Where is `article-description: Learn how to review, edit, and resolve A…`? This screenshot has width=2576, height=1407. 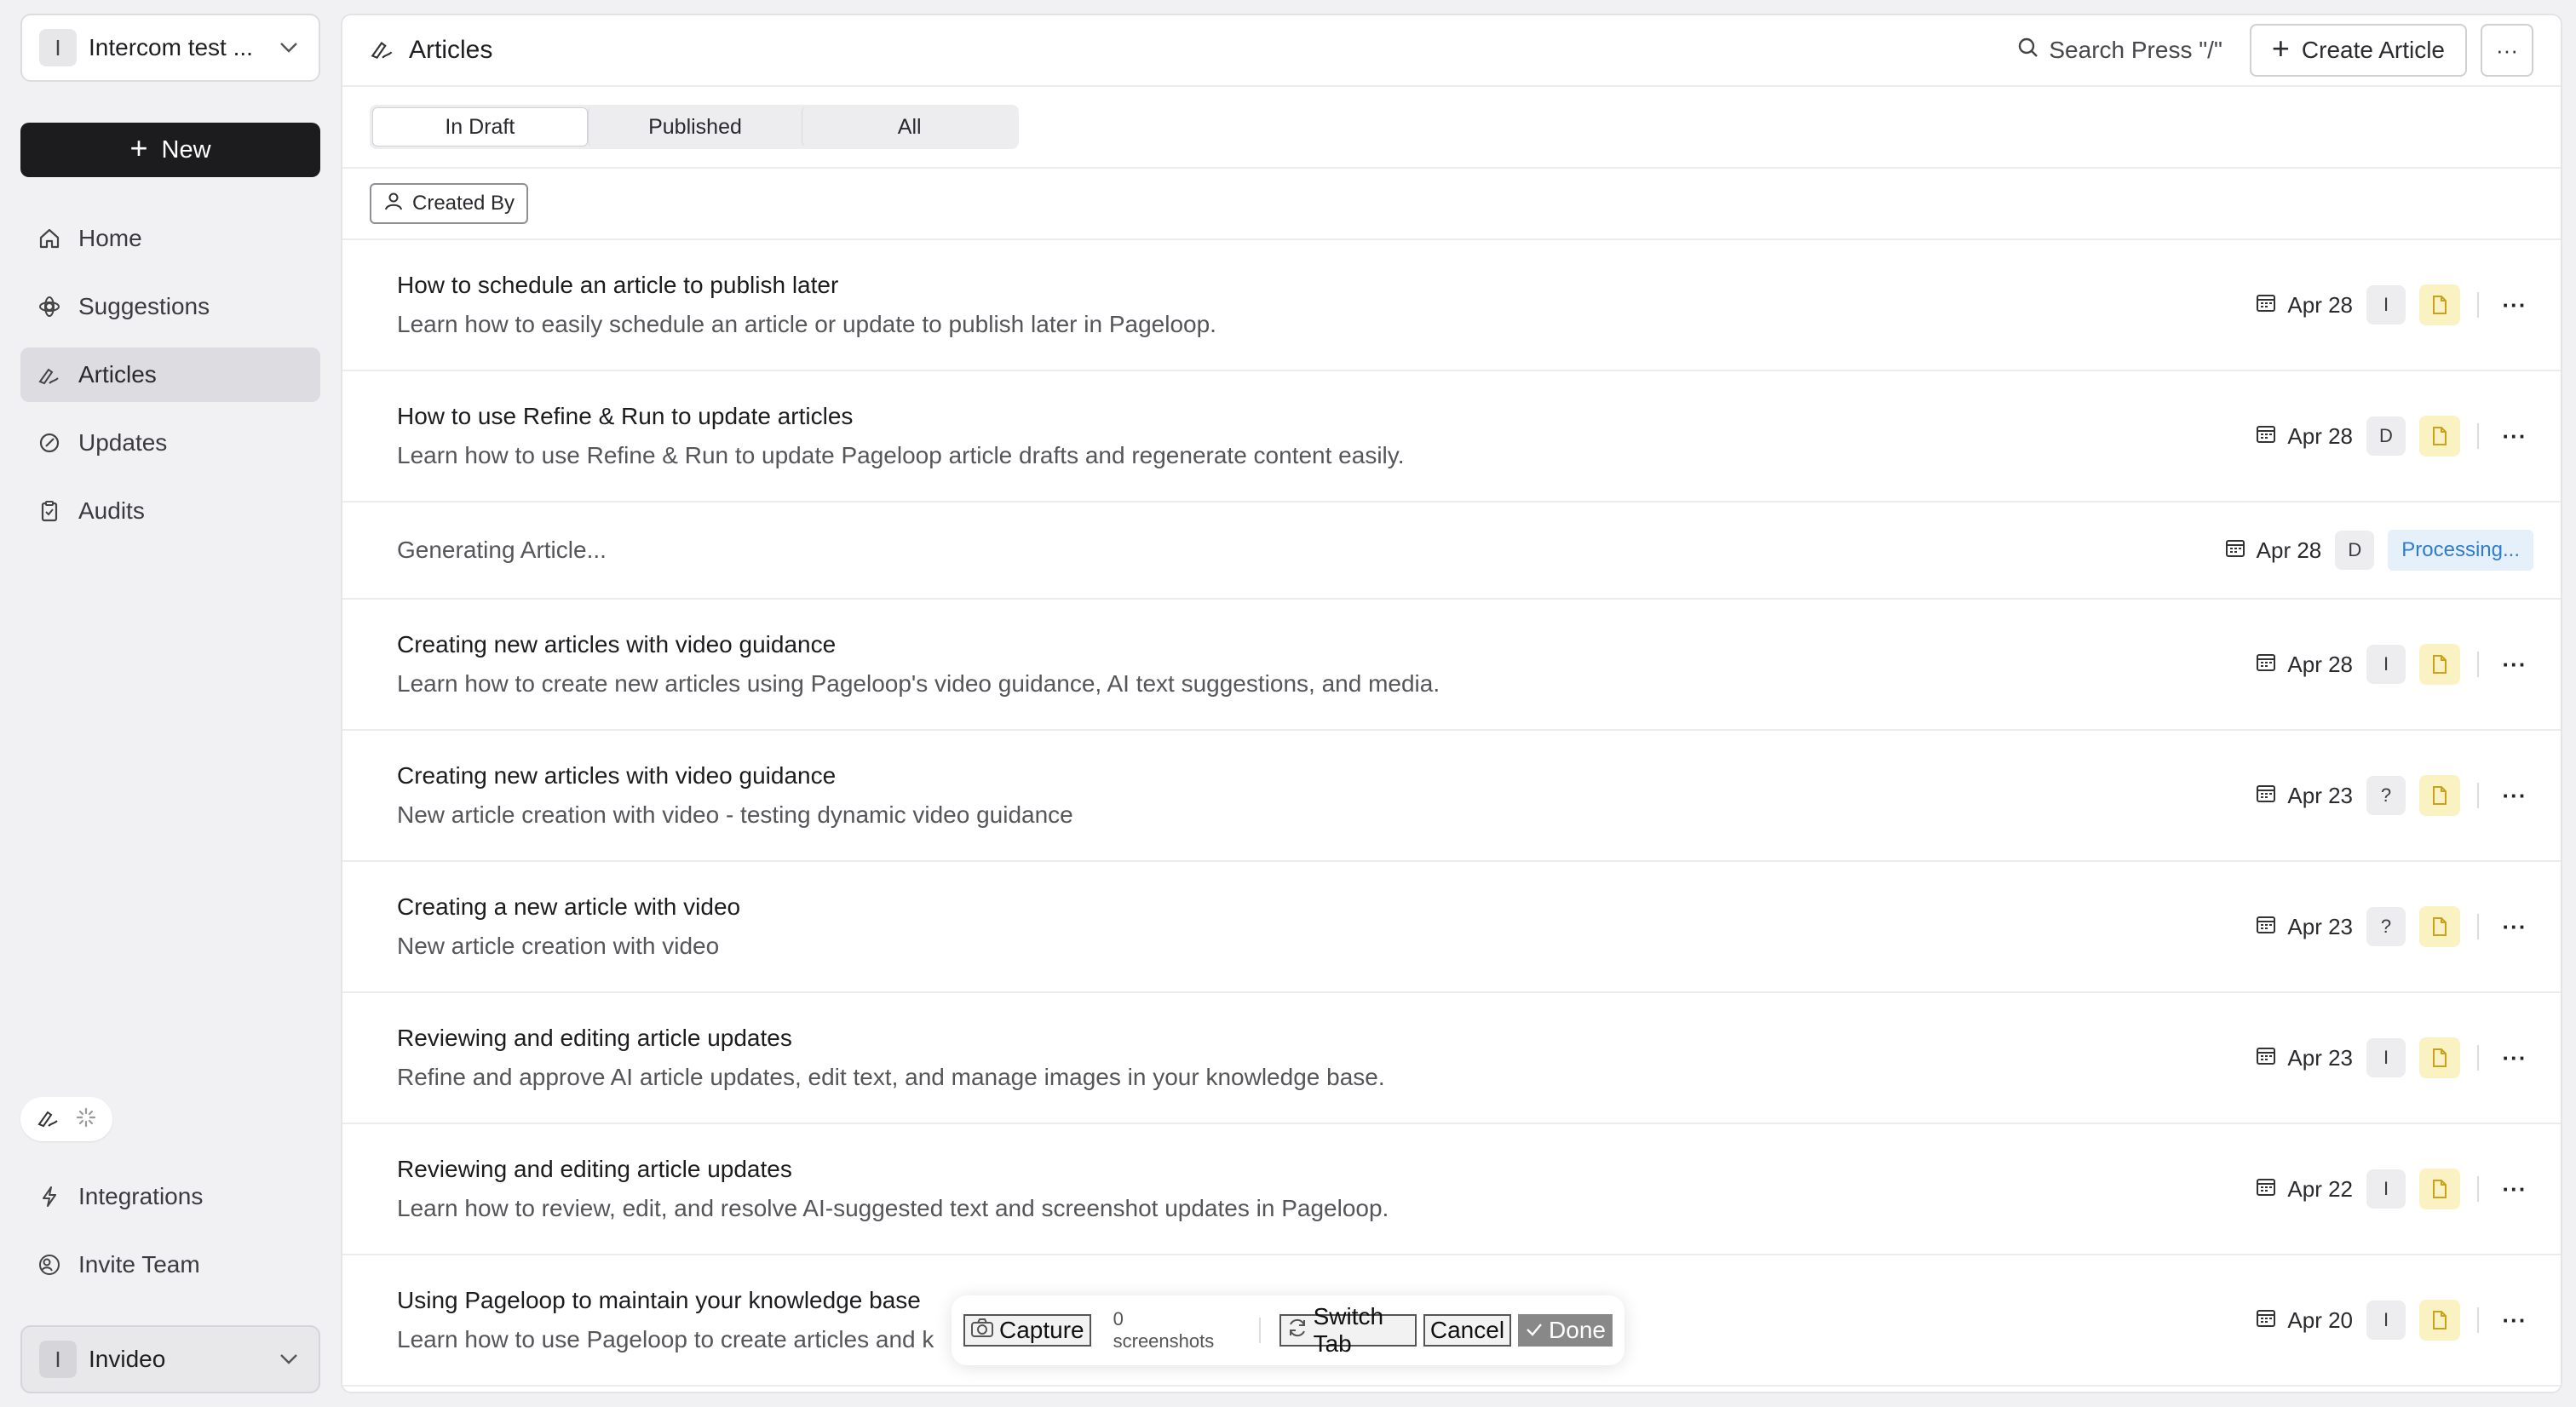 article-description: Learn how to review, edit, and resolve A… is located at coordinates (893, 1208).